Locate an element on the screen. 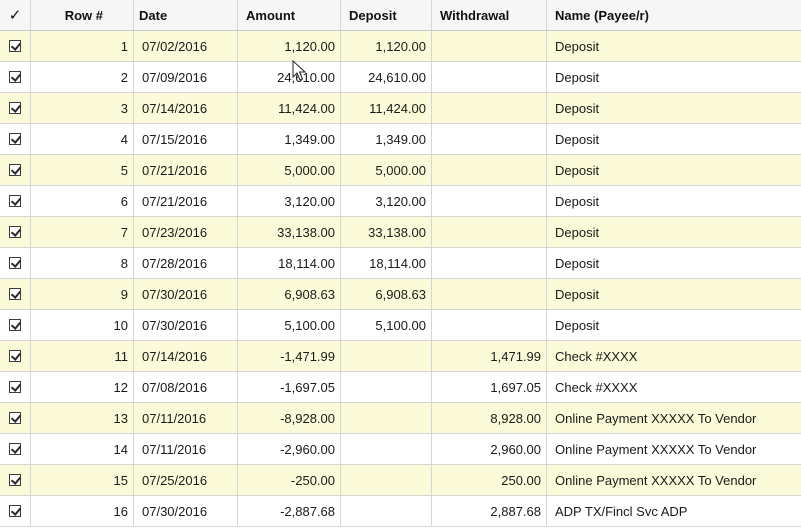 The width and height of the screenshot is (801, 531). table-row: 10 07/30/2016 5,100.00 5,100.00 Deposit is located at coordinates (400, 325).